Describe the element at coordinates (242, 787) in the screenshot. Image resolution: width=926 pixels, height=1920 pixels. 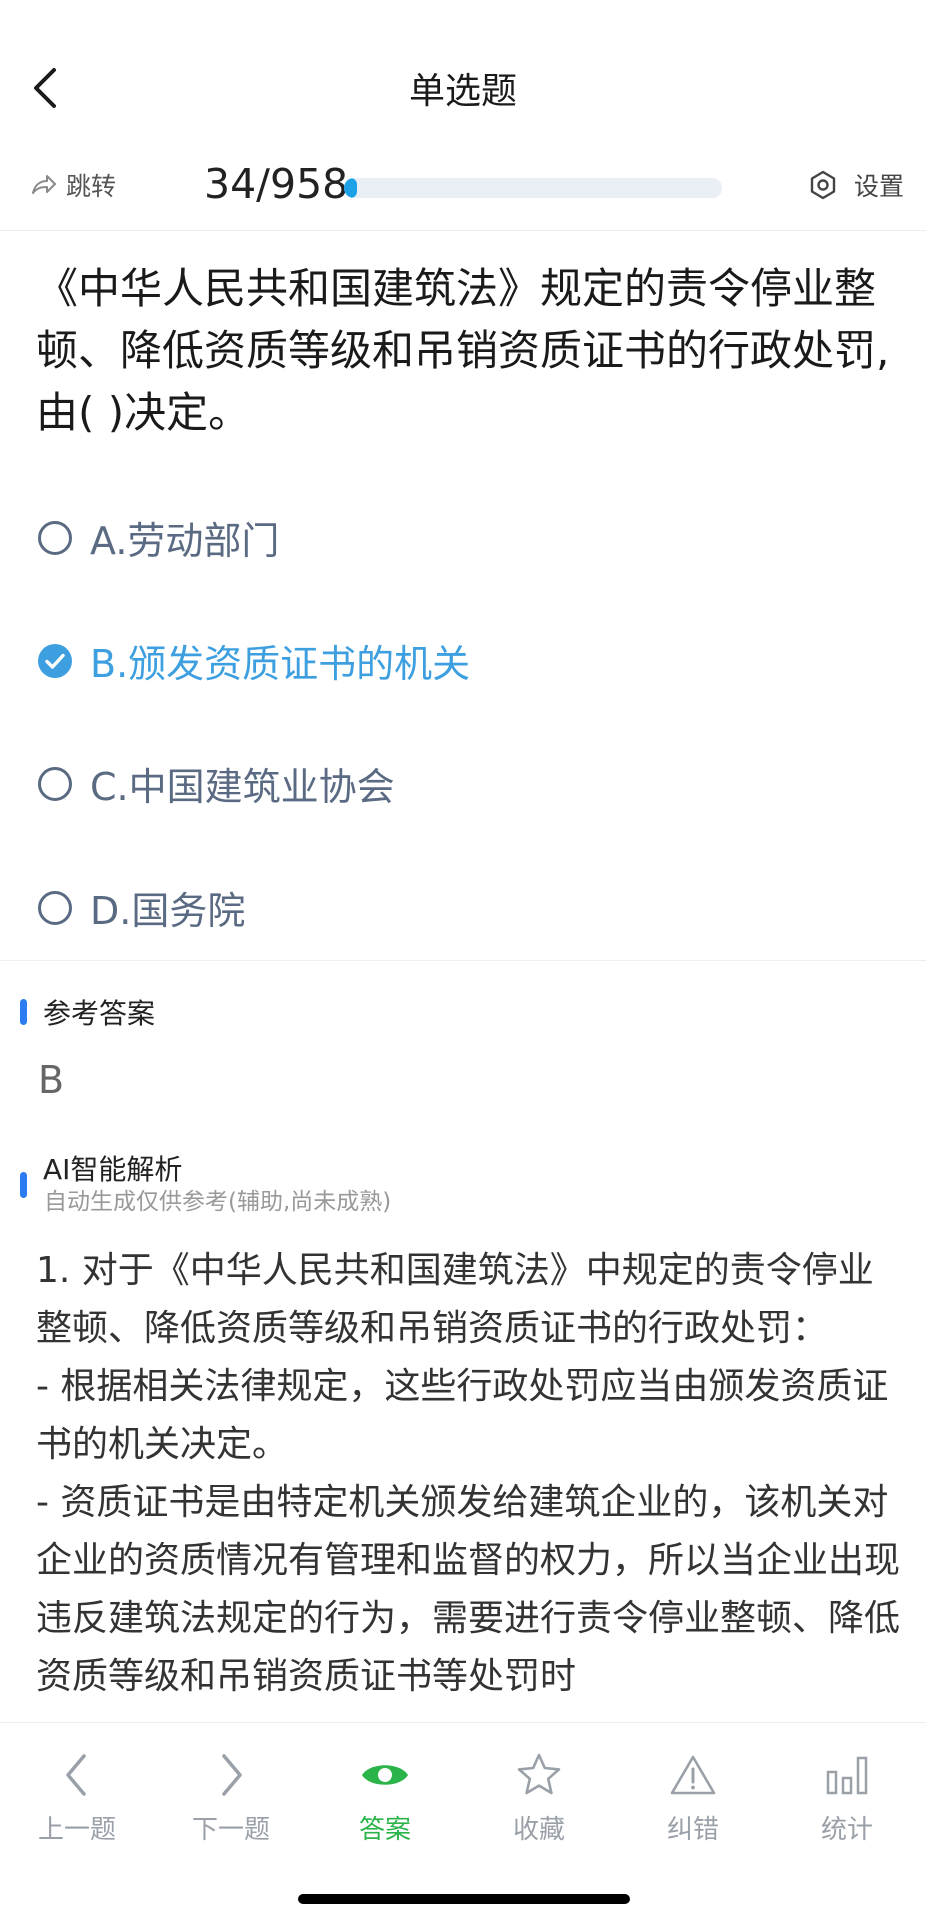
I see `option-label: C.中国建筑业协会` at that location.